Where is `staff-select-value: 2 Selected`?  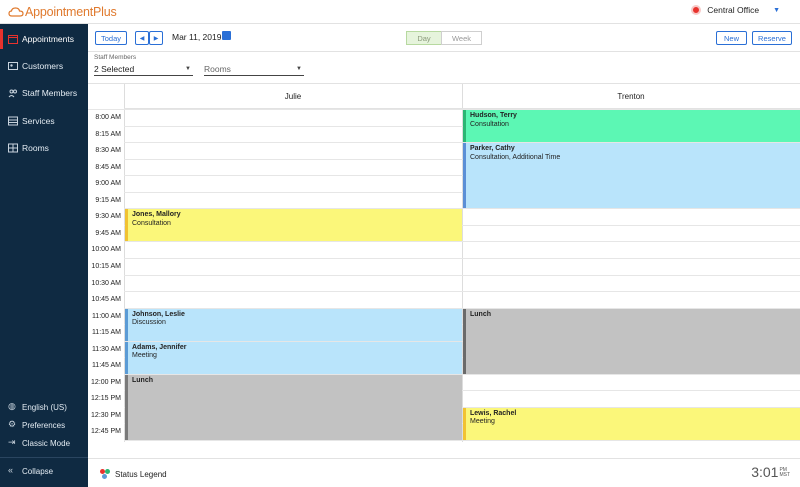 staff-select-value: 2 Selected is located at coordinates (114, 68).